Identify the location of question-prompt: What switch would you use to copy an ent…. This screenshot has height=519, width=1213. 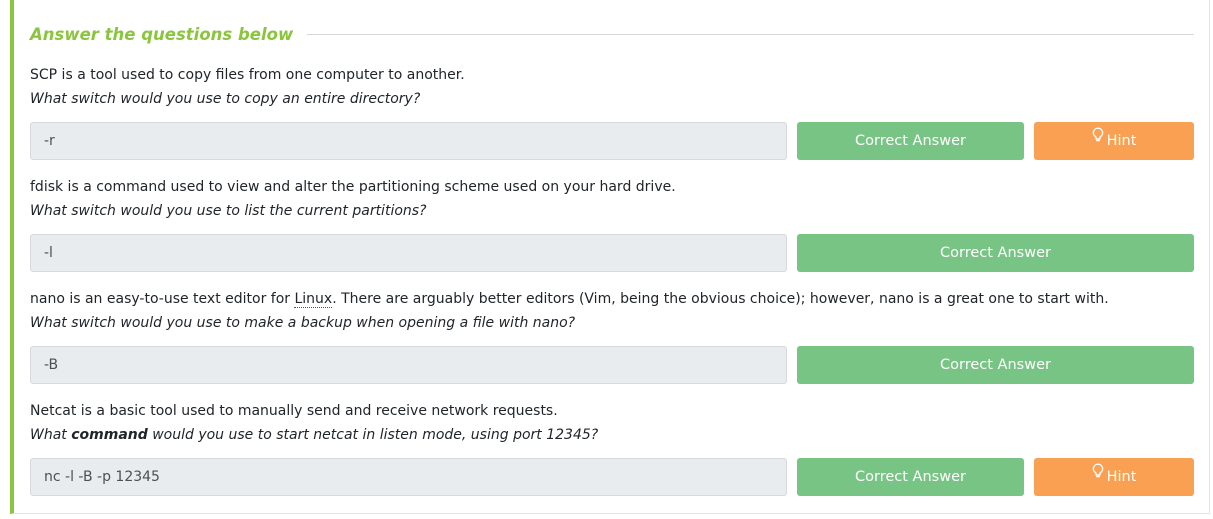
(225, 99).